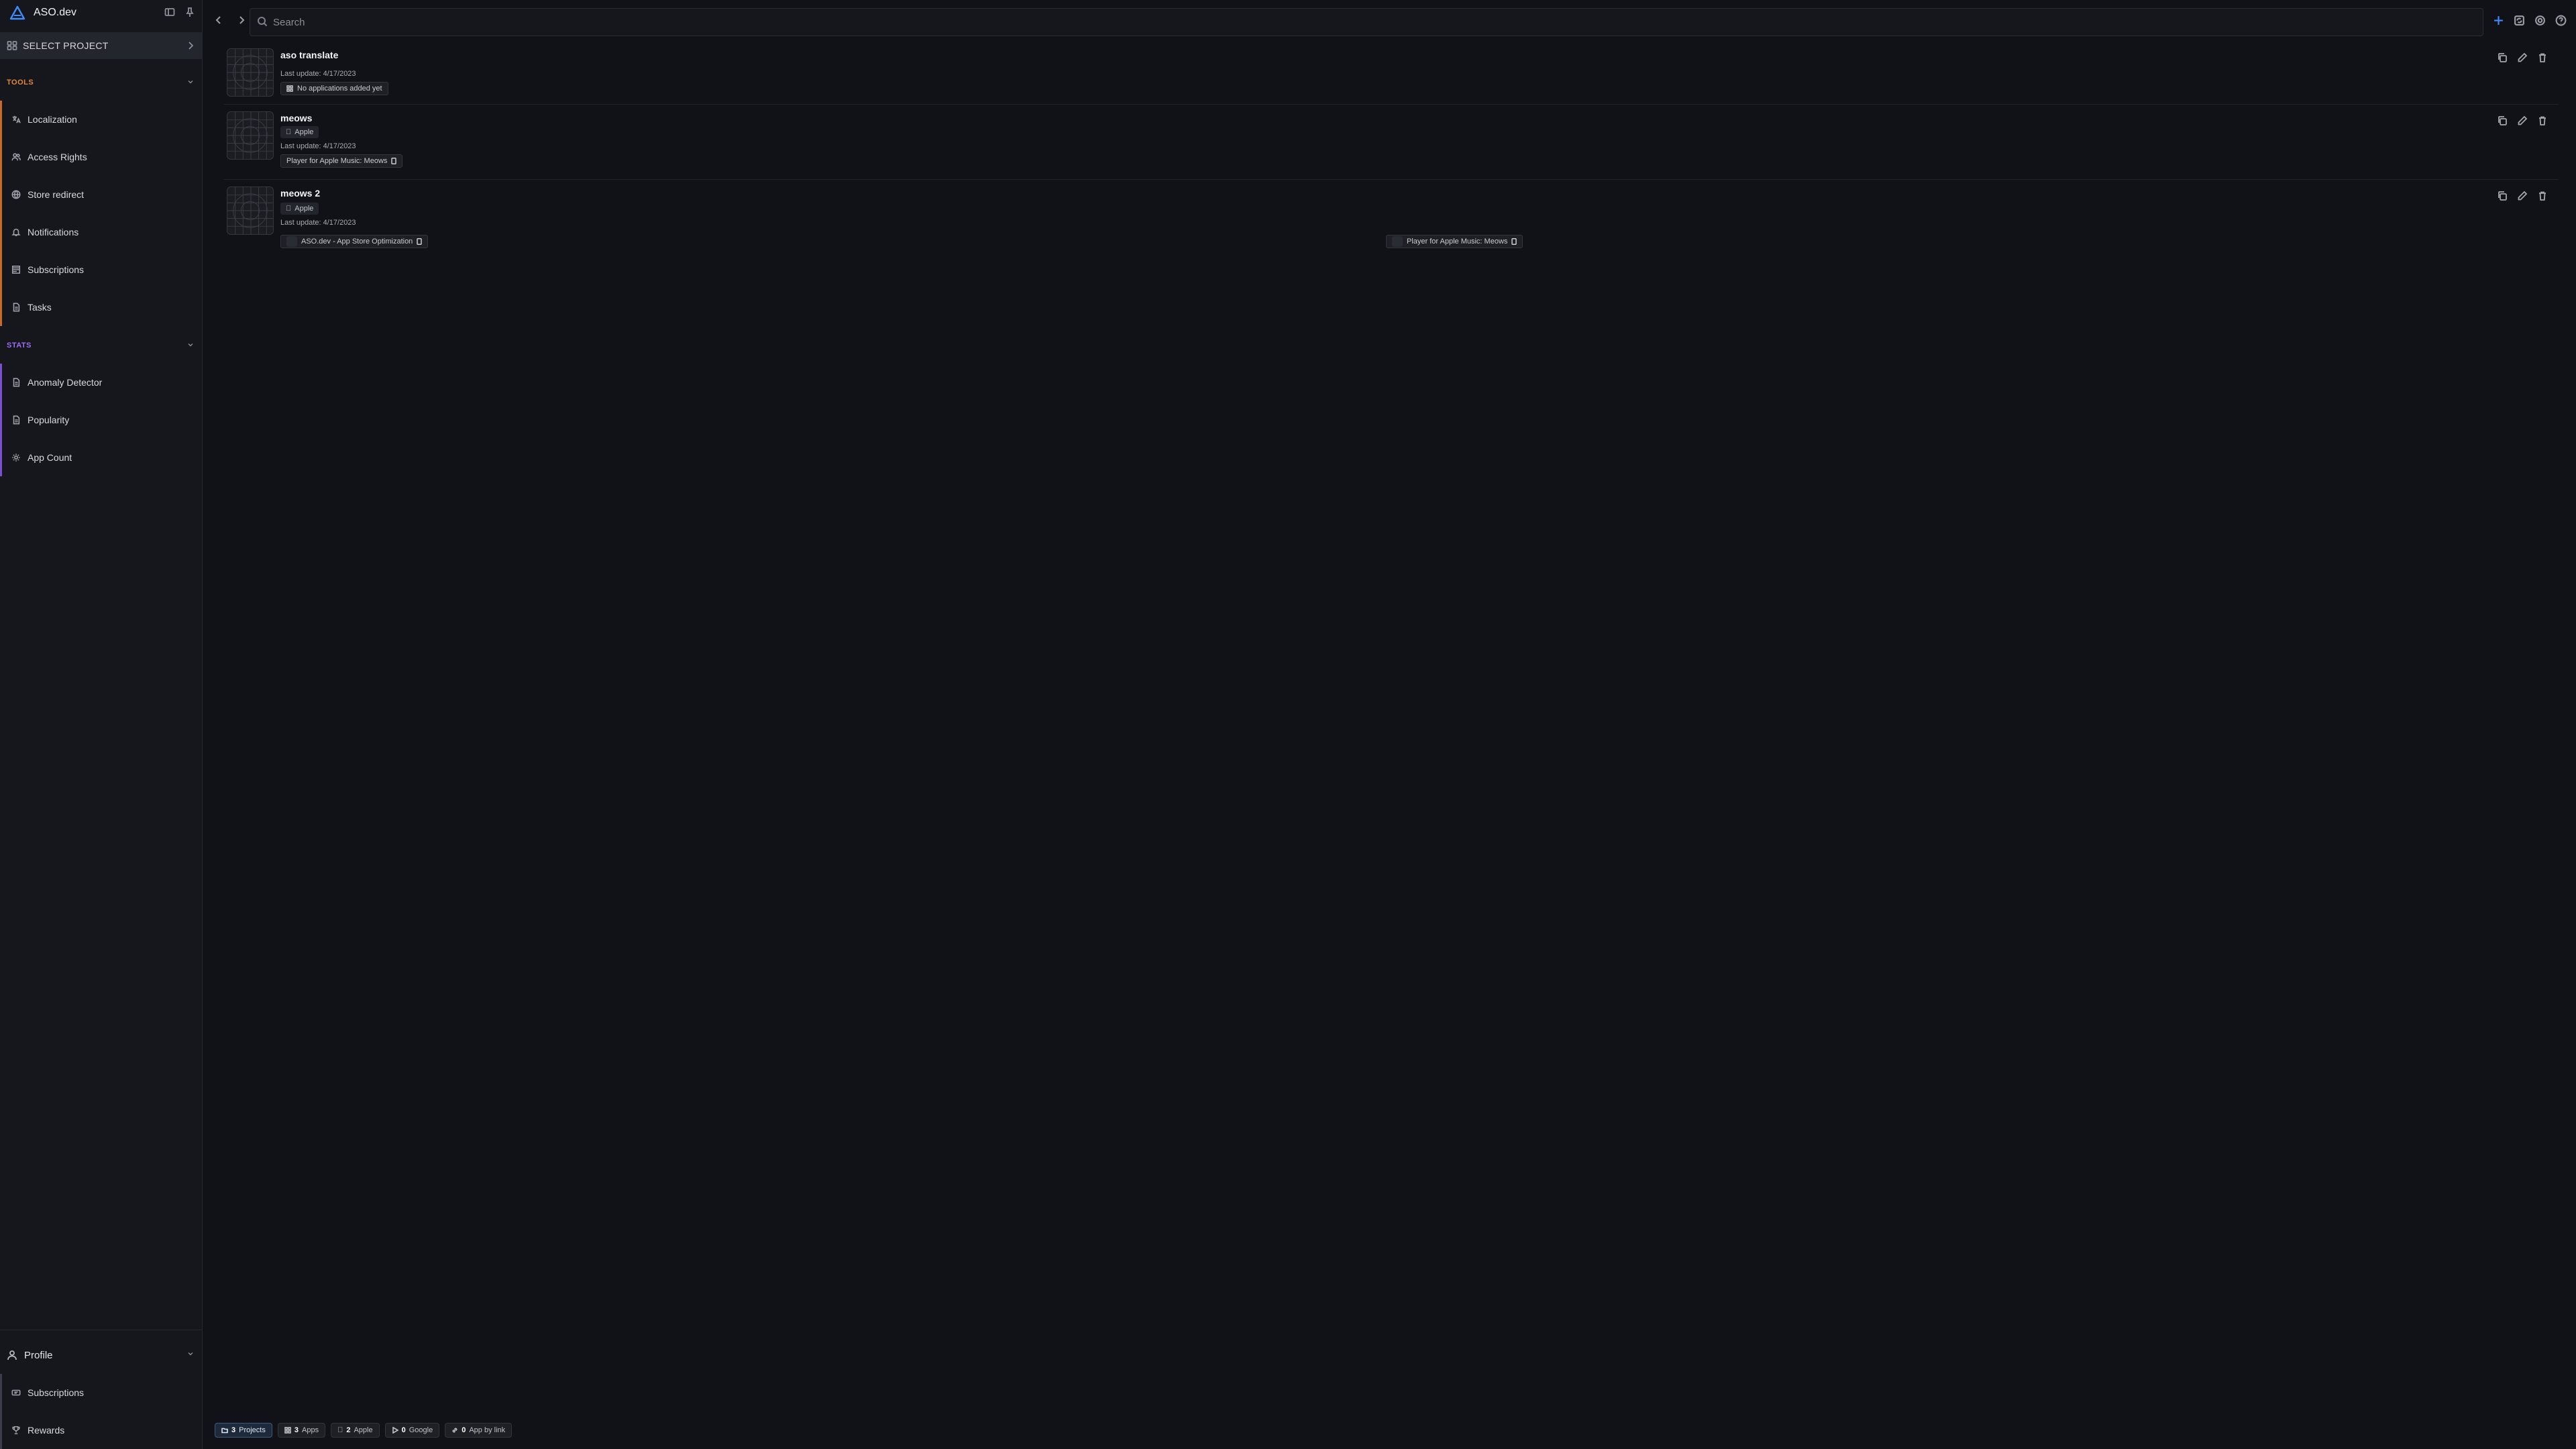 The image size is (2576, 1449). I want to click on store-label: Apple, so click(301, 132).